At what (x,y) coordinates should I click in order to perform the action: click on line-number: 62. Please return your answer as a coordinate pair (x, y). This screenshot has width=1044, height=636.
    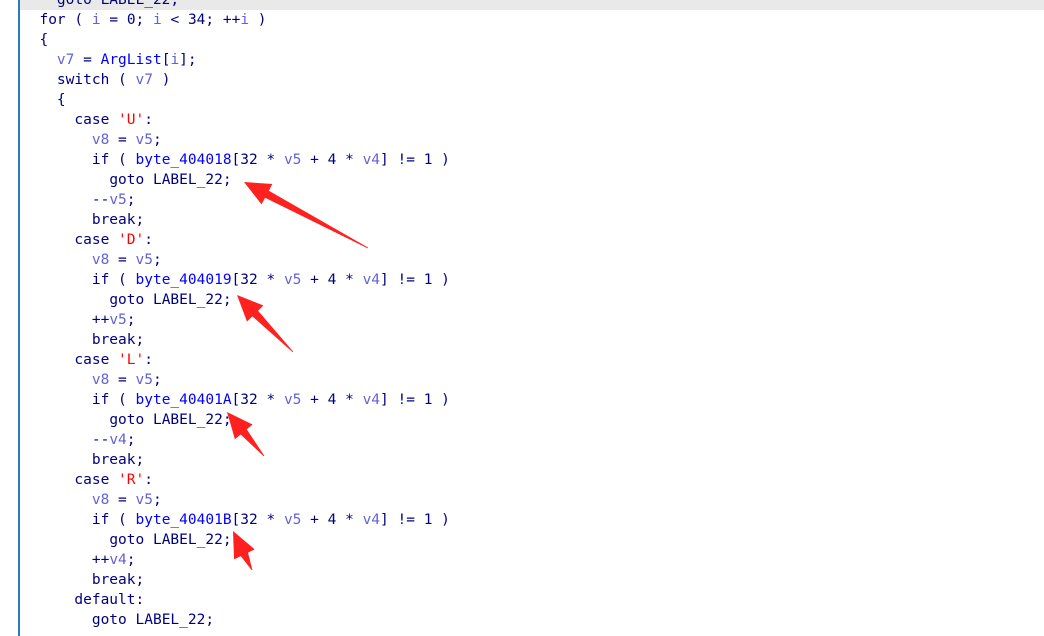
    Looking at the image, I should click on (10, 320).